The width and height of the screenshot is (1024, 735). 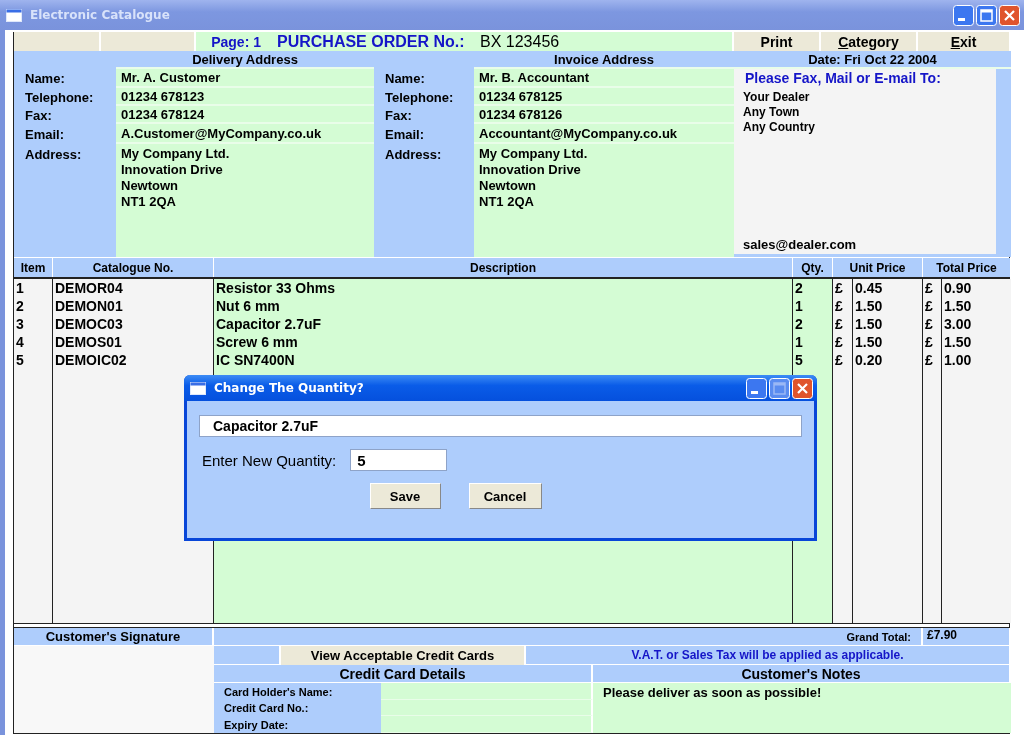 I want to click on dealer-address-line: Any Town, so click(x=772, y=112).